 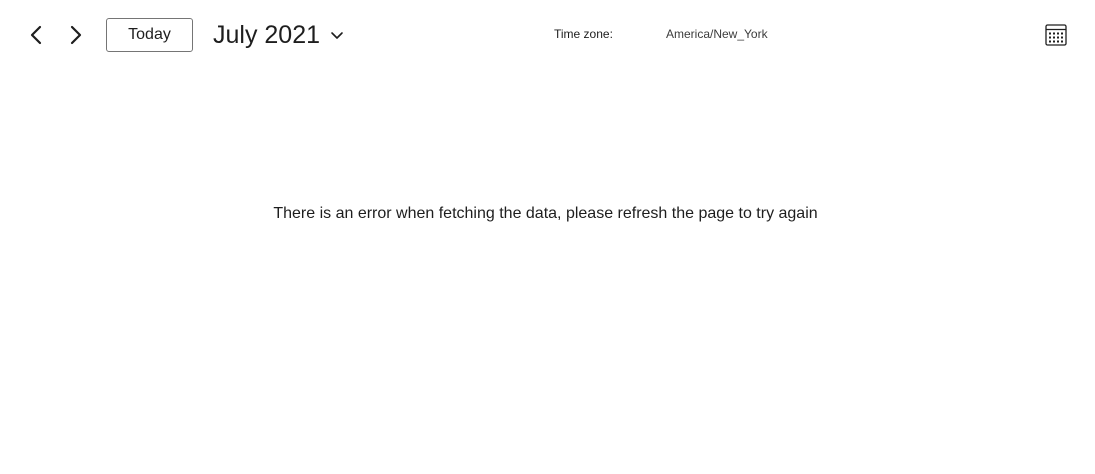 What do you see at coordinates (717, 34) in the screenshot?
I see `timezone-value: America/New_York` at bounding box center [717, 34].